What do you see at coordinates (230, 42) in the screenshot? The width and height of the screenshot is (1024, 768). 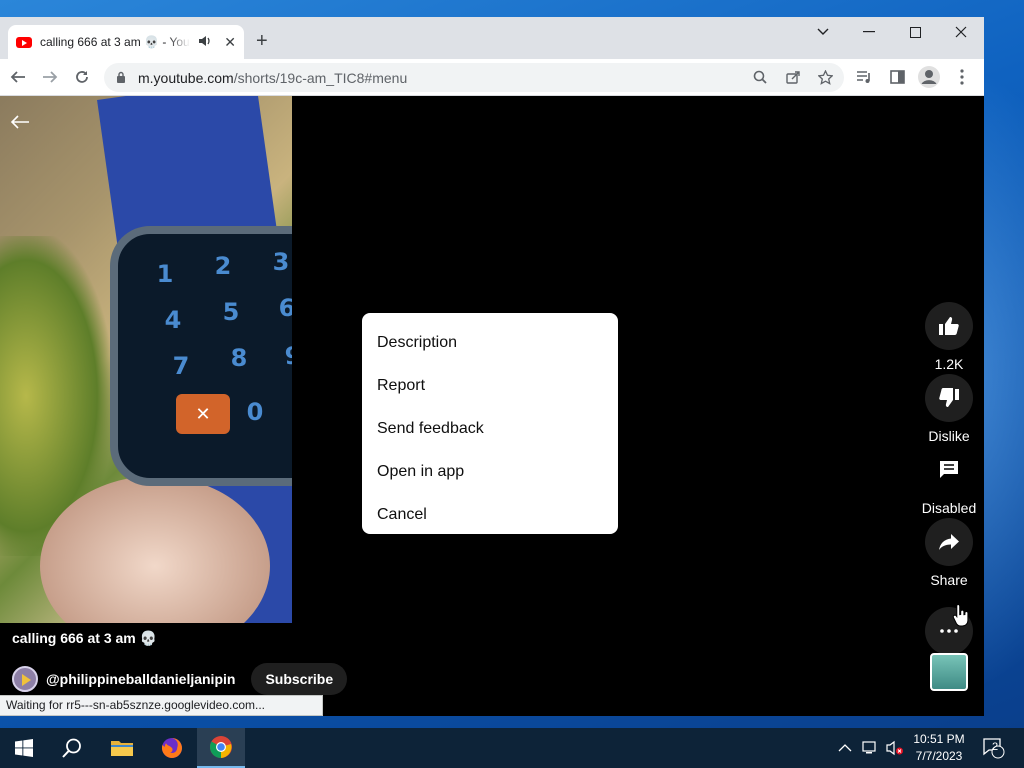 I see `tab-close-icon: ✕` at bounding box center [230, 42].